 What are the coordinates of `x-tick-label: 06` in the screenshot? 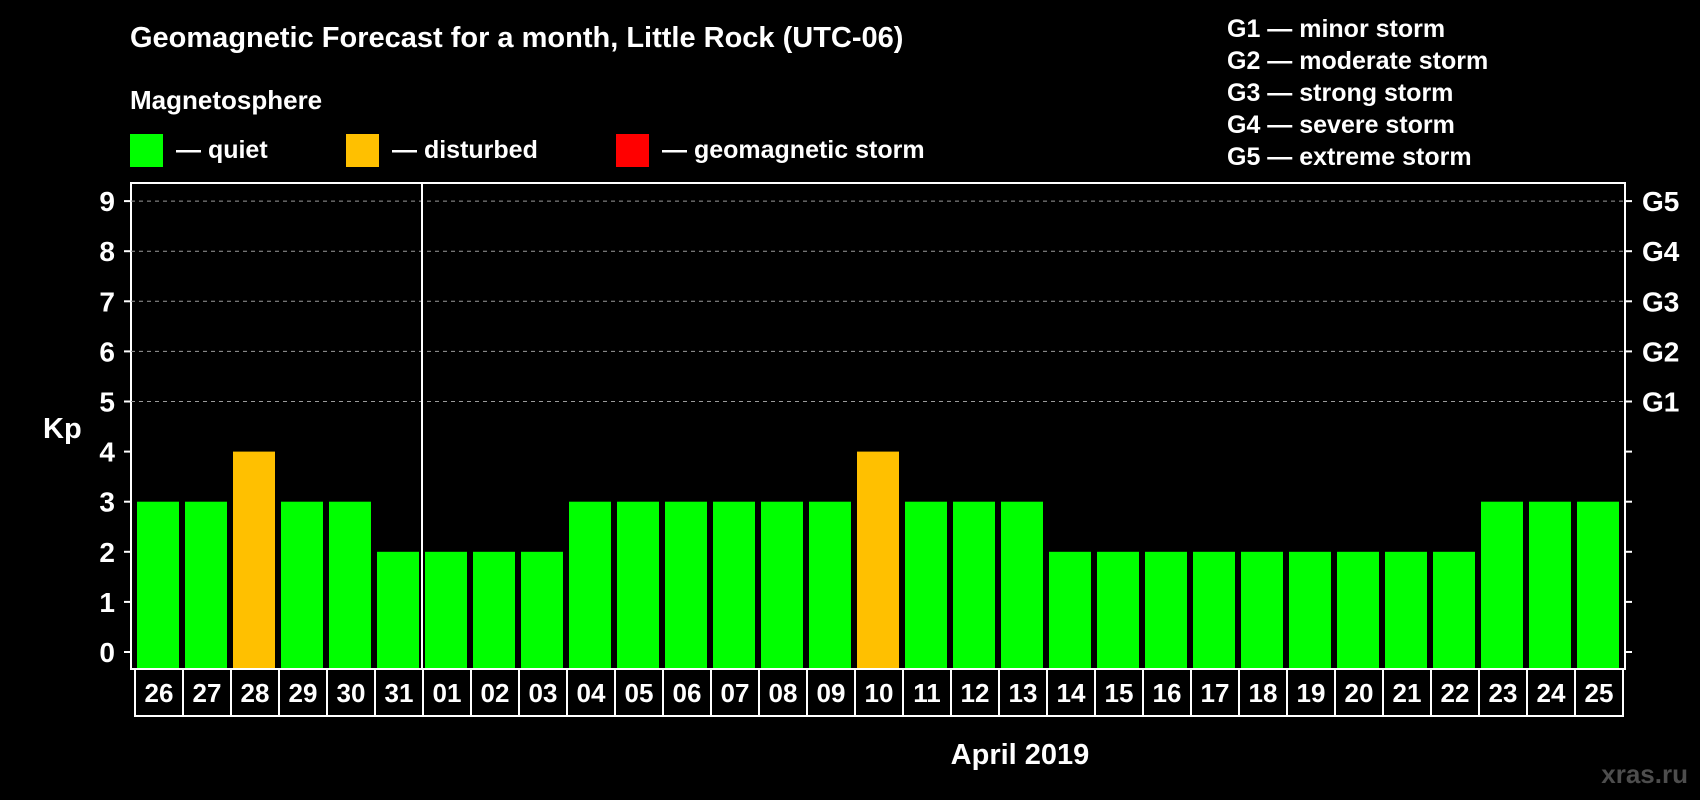 It's located at (687, 693).